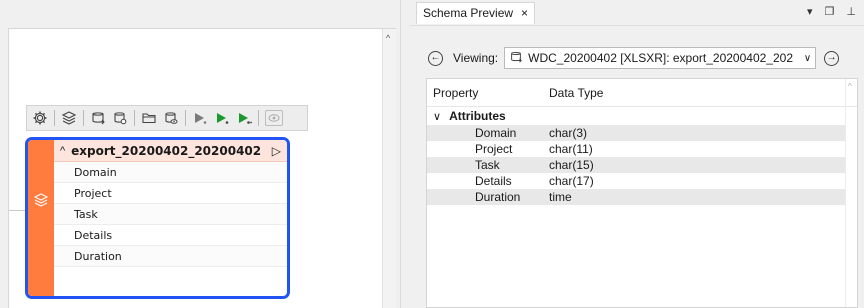  What do you see at coordinates (851, 193) in the screenshot?
I see `schema-vertical-scrollbar: ^` at bounding box center [851, 193].